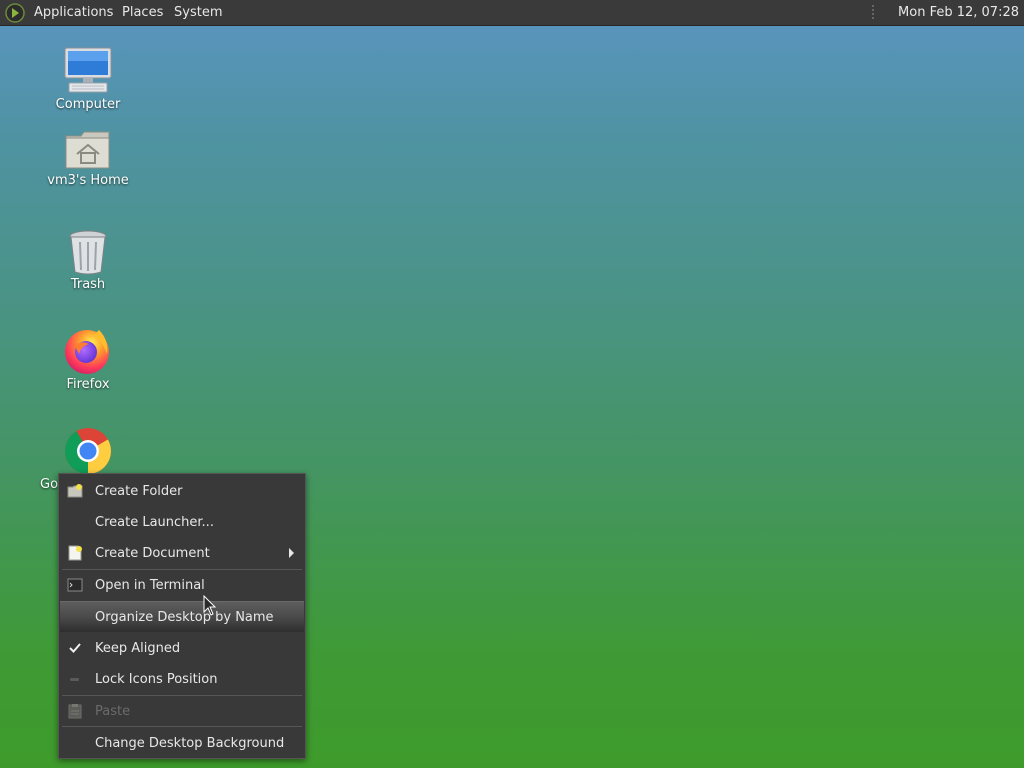 This screenshot has height=768, width=1024. I want to click on desktop-icon-label: Trash, so click(88, 284).